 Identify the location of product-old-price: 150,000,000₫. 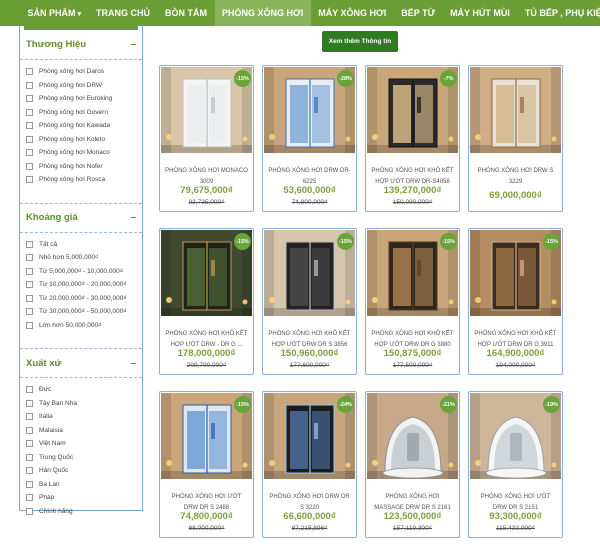
(412, 202).